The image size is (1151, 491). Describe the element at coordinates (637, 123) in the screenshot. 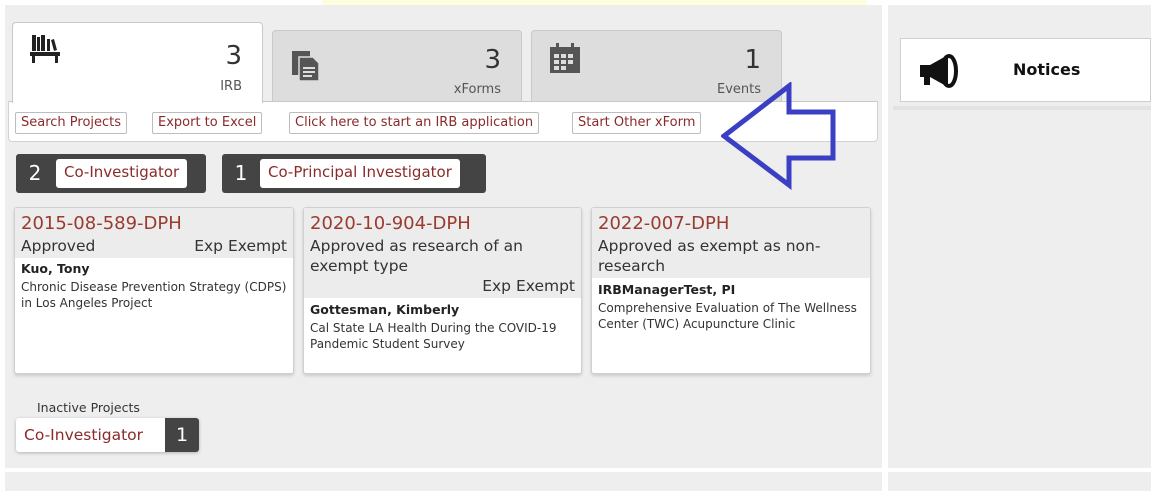

I see `start-other-xform-button: Start Other xForm` at that location.